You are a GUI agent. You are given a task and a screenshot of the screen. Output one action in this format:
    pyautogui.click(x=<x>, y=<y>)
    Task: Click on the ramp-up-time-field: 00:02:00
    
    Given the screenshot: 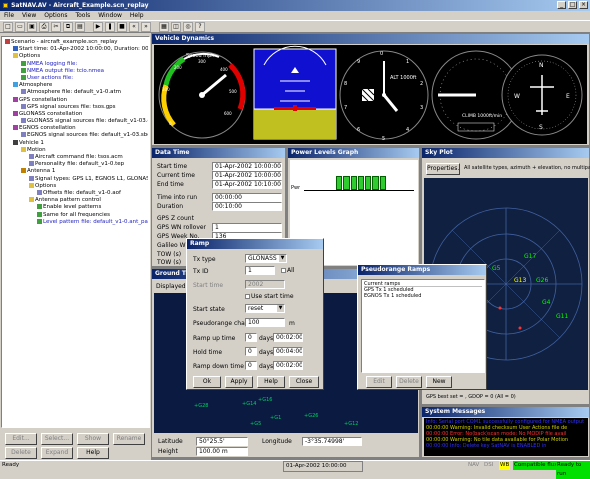 What is the action you would take?
    pyautogui.click(x=288, y=337)
    